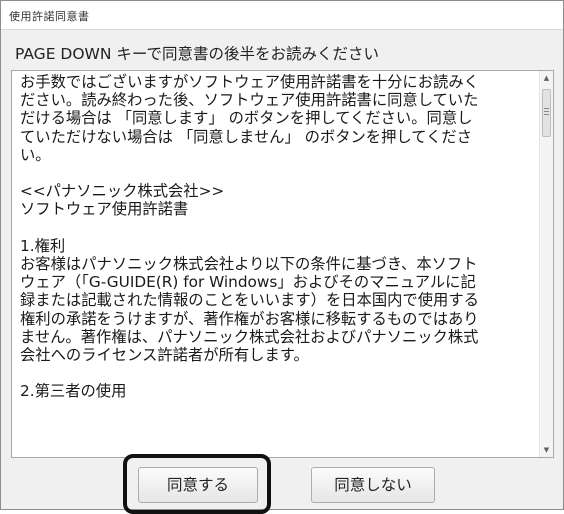  I want to click on scroll-up-arrow-icon: ▲, so click(546, 78).